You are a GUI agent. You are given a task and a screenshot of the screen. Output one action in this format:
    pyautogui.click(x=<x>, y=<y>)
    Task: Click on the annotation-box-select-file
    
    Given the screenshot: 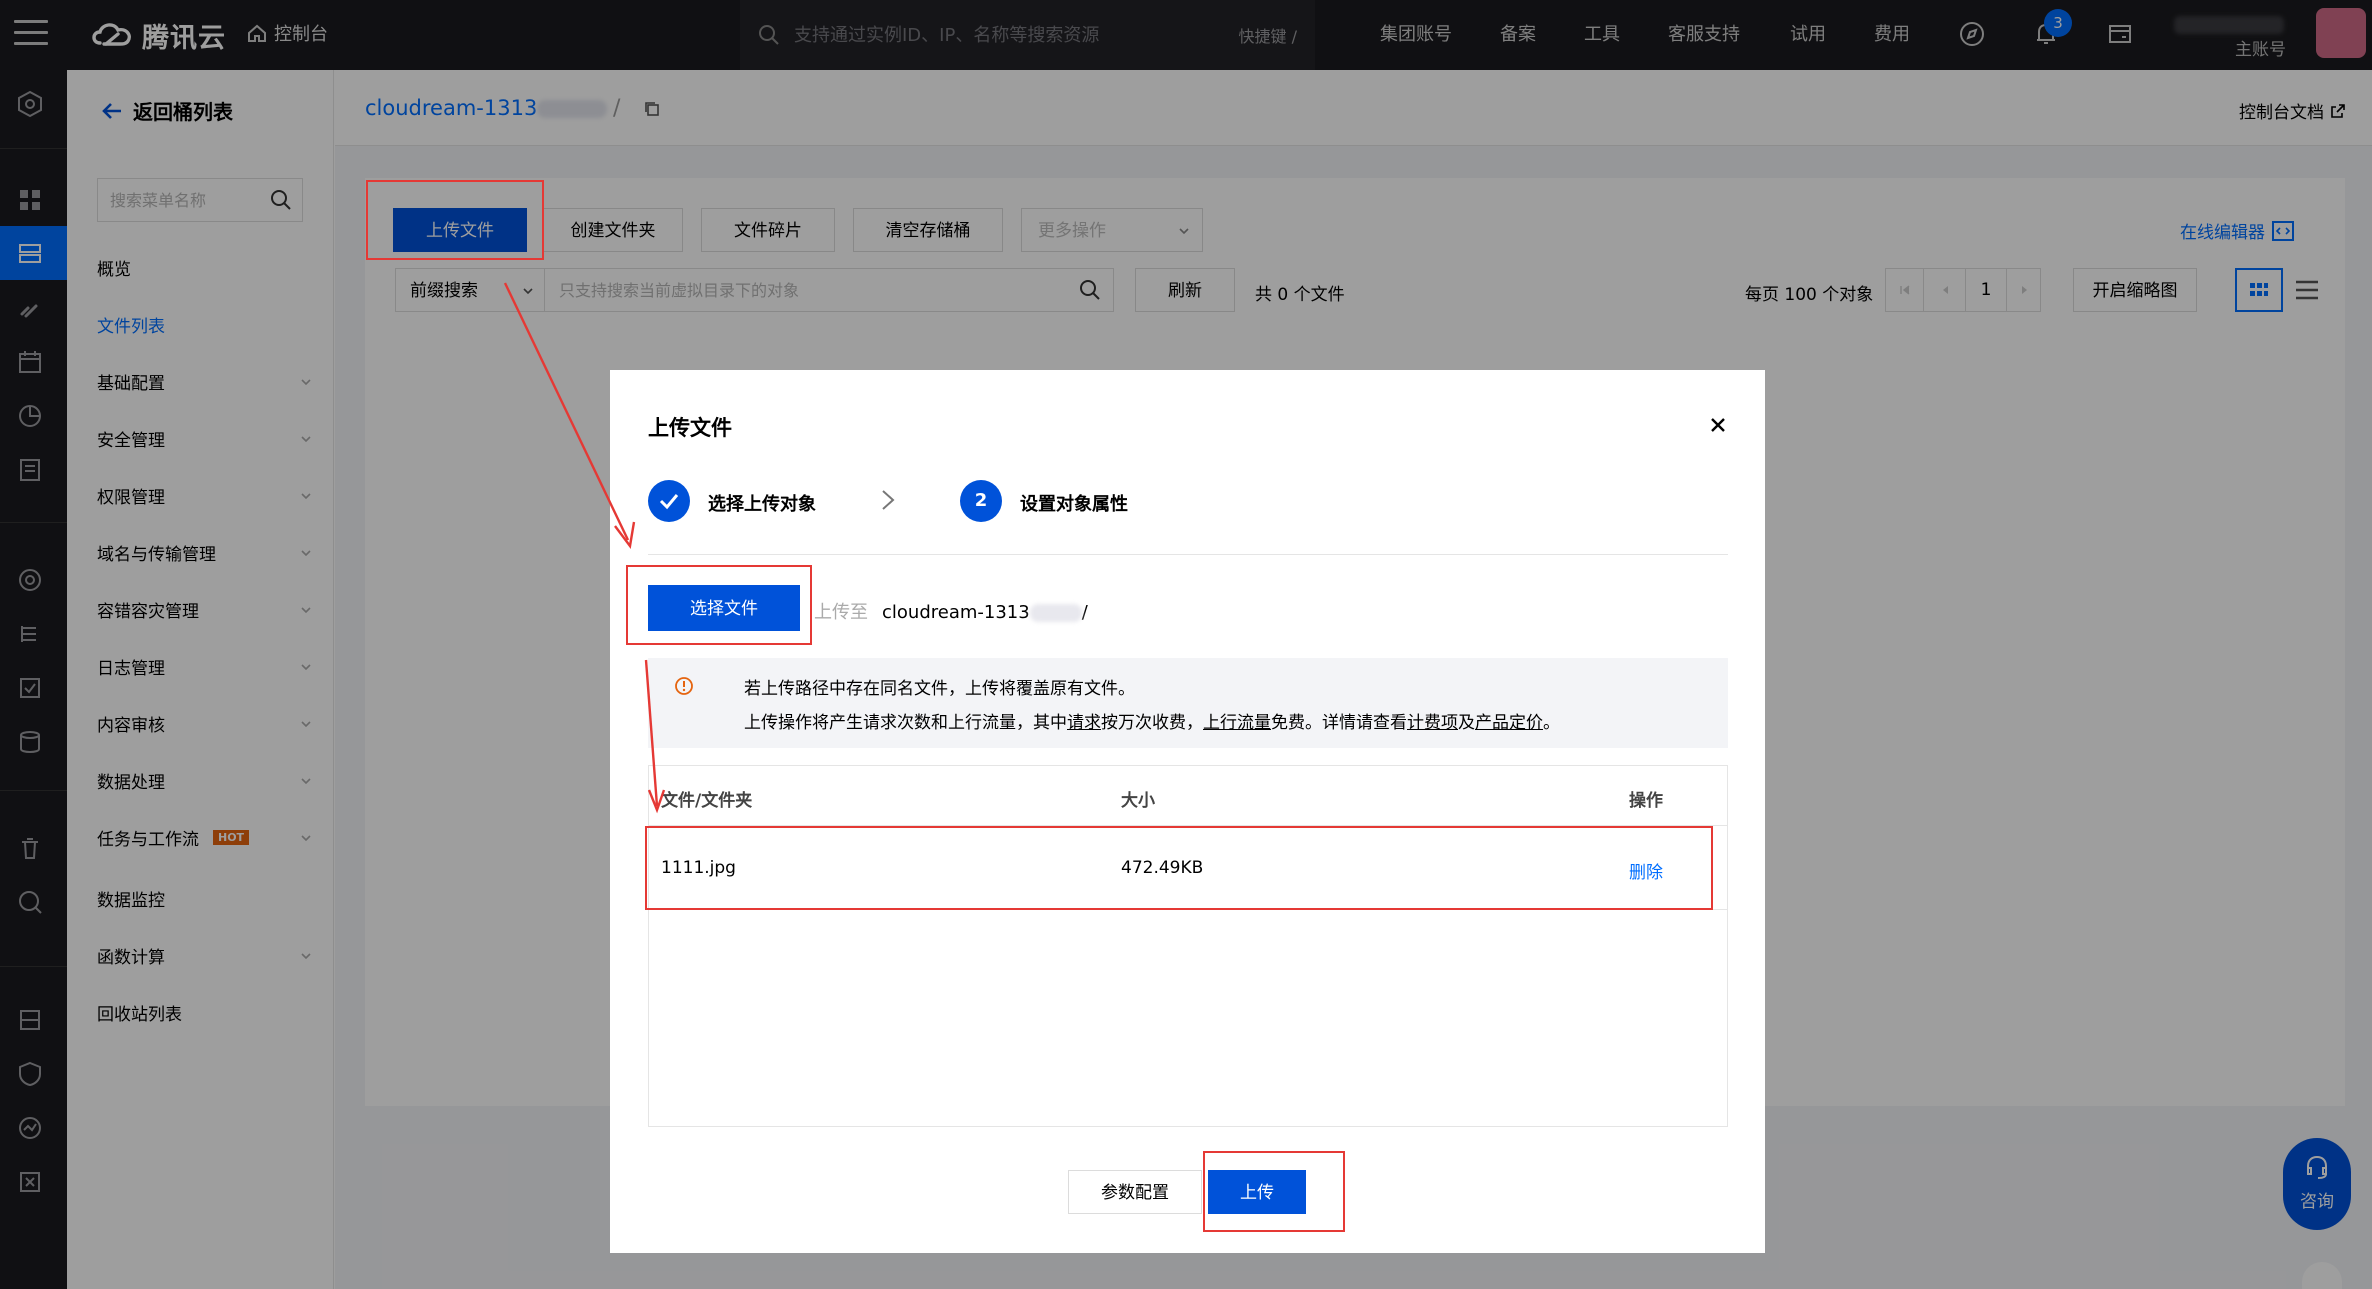 What is the action you would take?
    pyautogui.click(x=719, y=605)
    